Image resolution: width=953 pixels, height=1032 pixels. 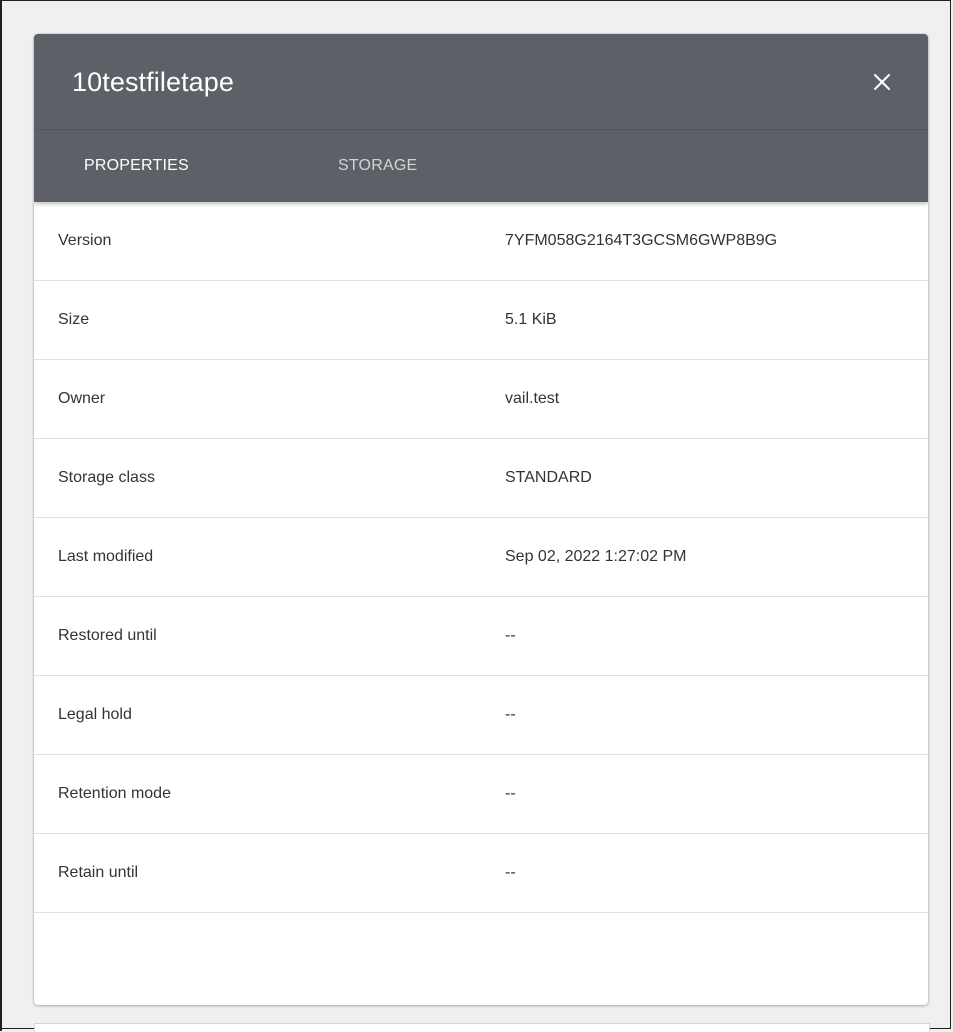 What do you see at coordinates (98, 872) in the screenshot?
I see `property-label: Retain until` at bounding box center [98, 872].